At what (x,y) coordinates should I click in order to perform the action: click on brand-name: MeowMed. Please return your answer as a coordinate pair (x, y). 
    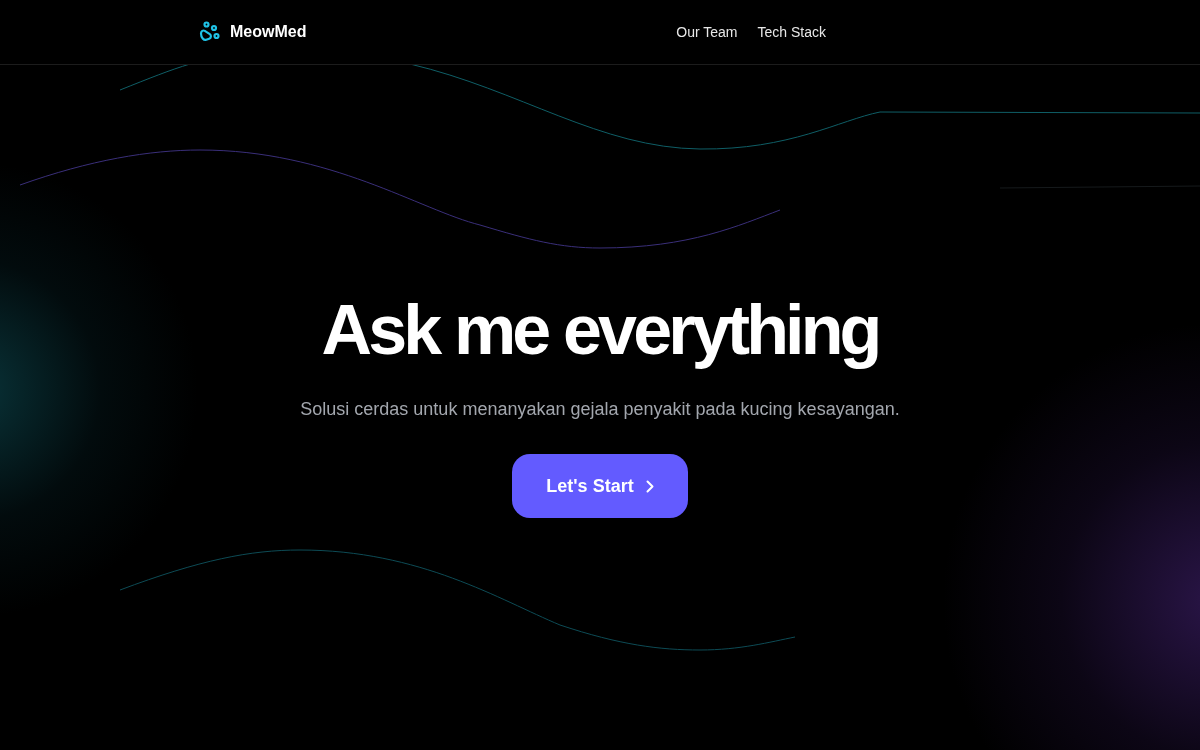
    Looking at the image, I should click on (268, 32).